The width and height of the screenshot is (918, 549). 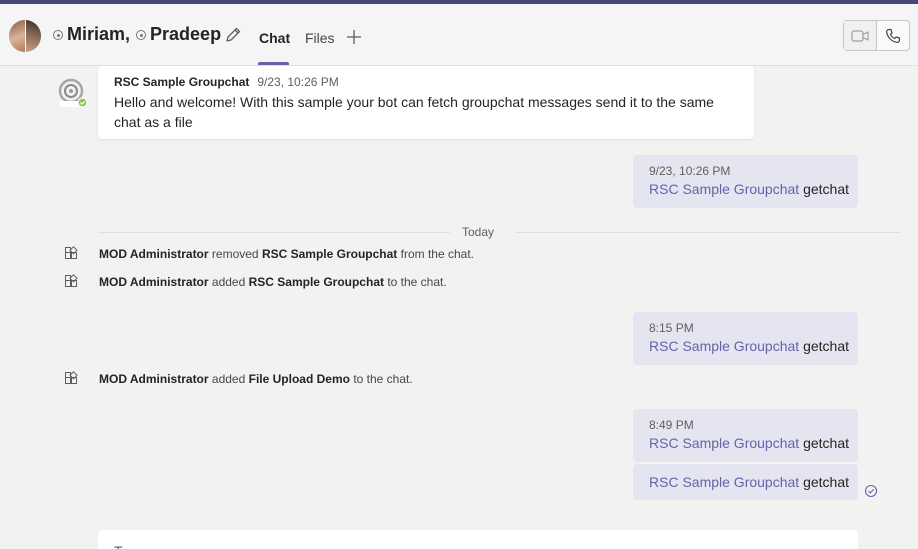 What do you see at coordinates (871, 491) in the screenshot?
I see `seen-check-icon` at bounding box center [871, 491].